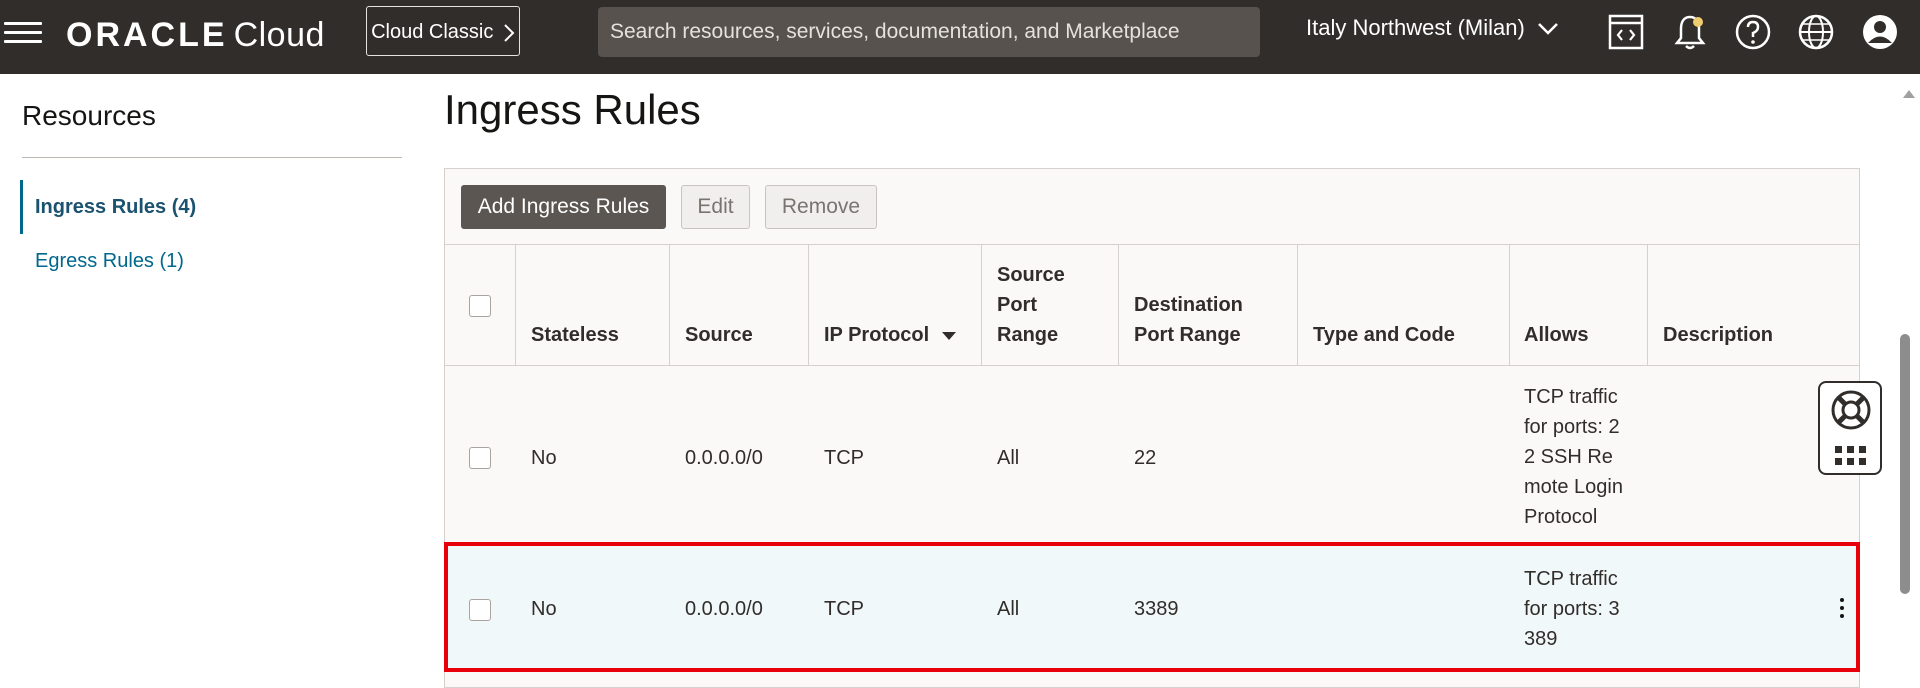 The image size is (1920, 688). I want to click on globe-icon, so click(1816, 32).